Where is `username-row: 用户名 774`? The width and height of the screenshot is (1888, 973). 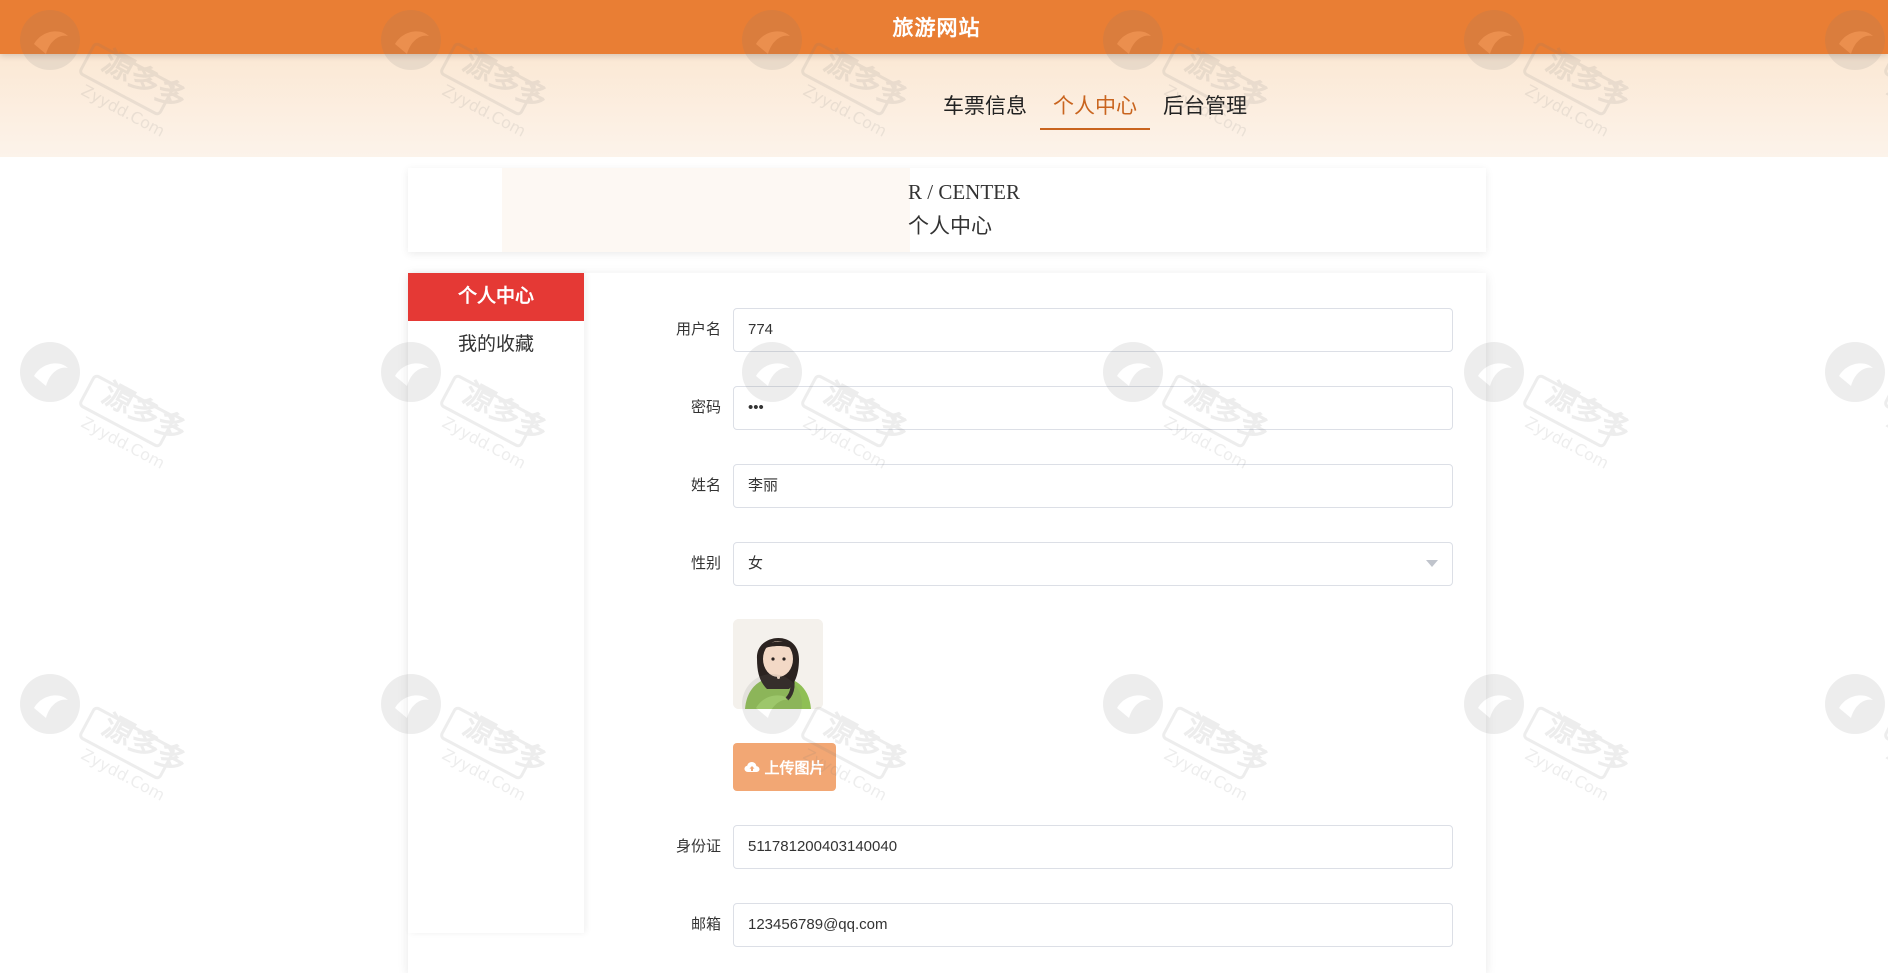 username-row: 用户名 774 is located at coordinates (1024, 330).